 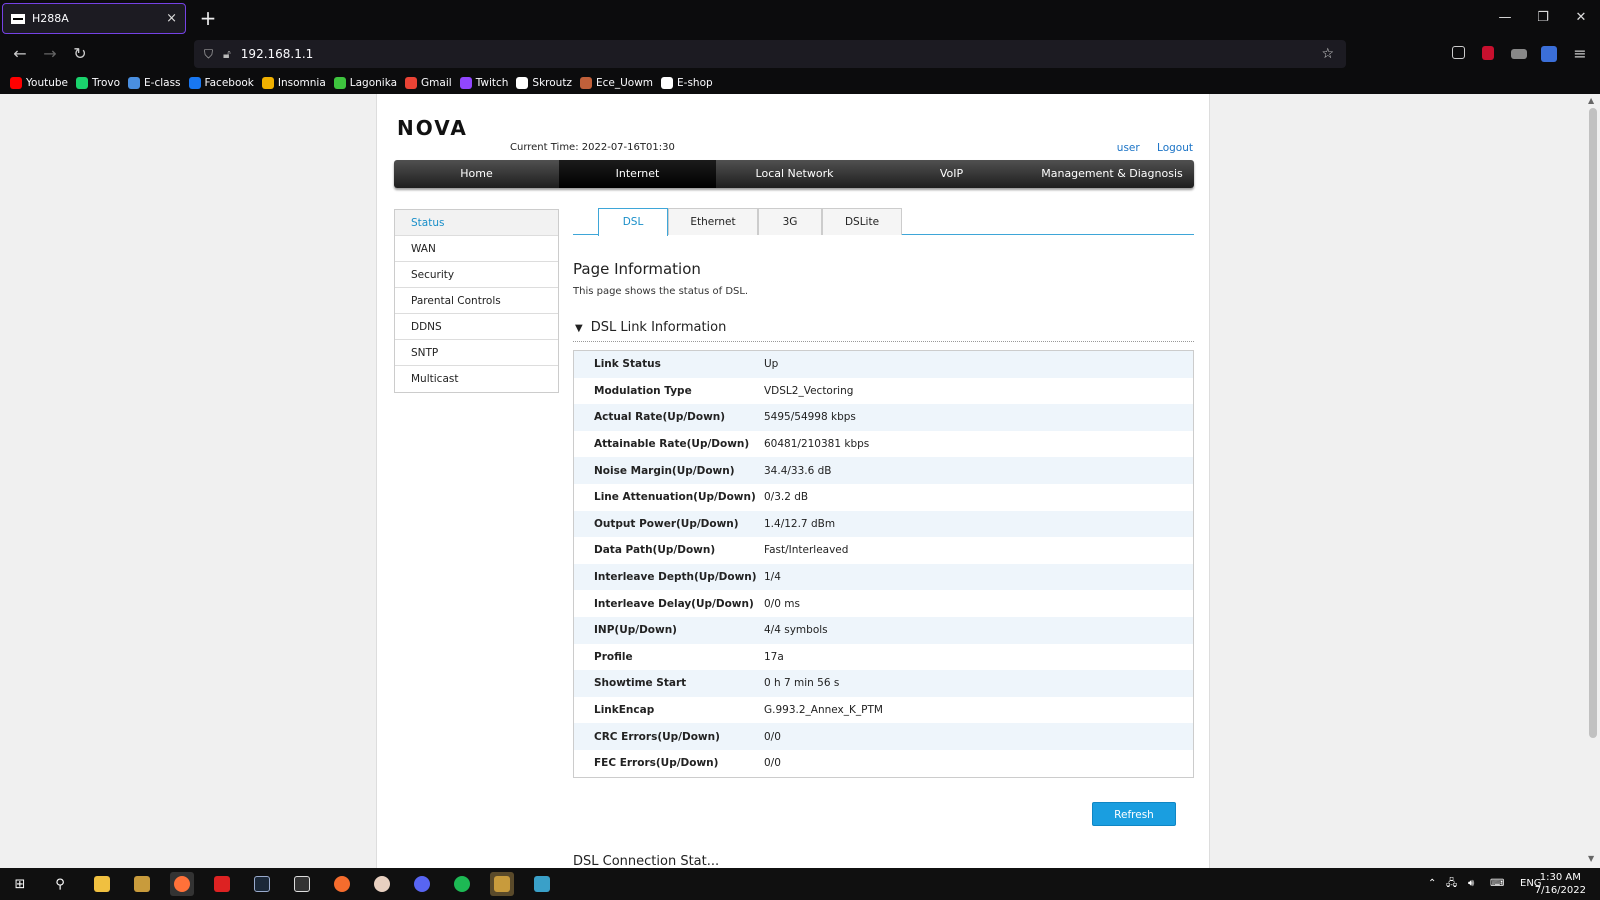 What do you see at coordinates (476, 275) in the screenshot?
I see `sidebar-item-security: Security` at bounding box center [476, 275].